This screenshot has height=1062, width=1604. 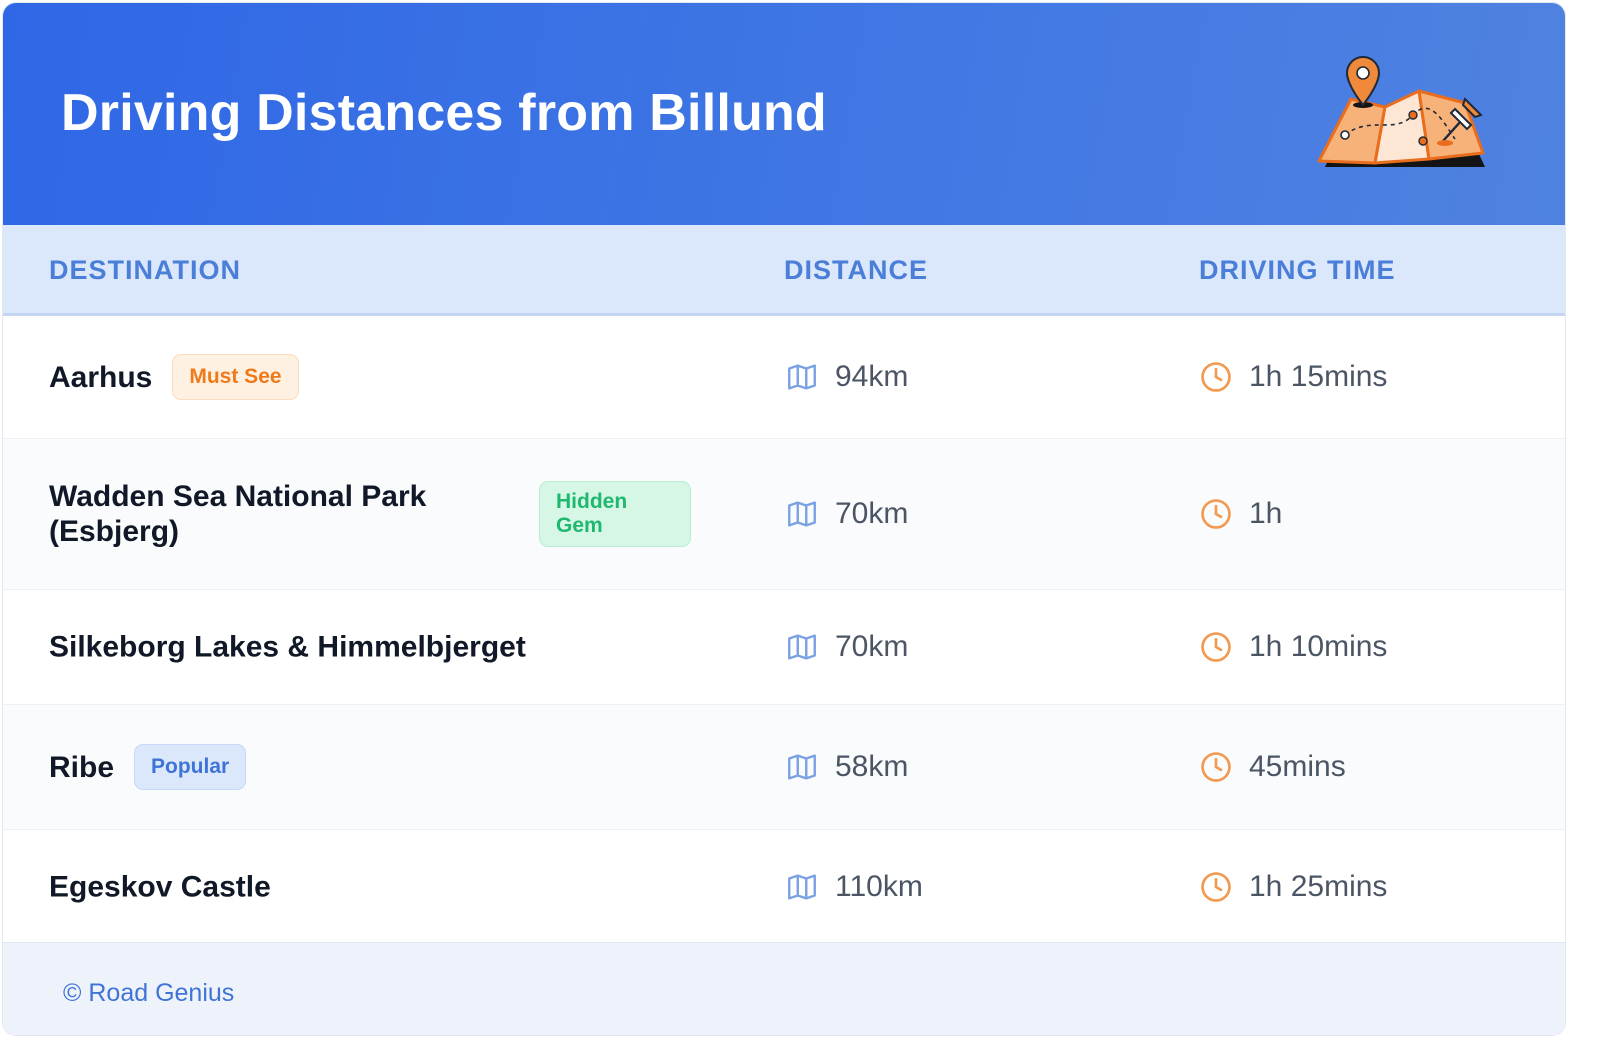 What do you see at coordinates (145, 270) in the screenshot?
I see `column-header-destination: DESTINATION` at bounding box center [145, 270].